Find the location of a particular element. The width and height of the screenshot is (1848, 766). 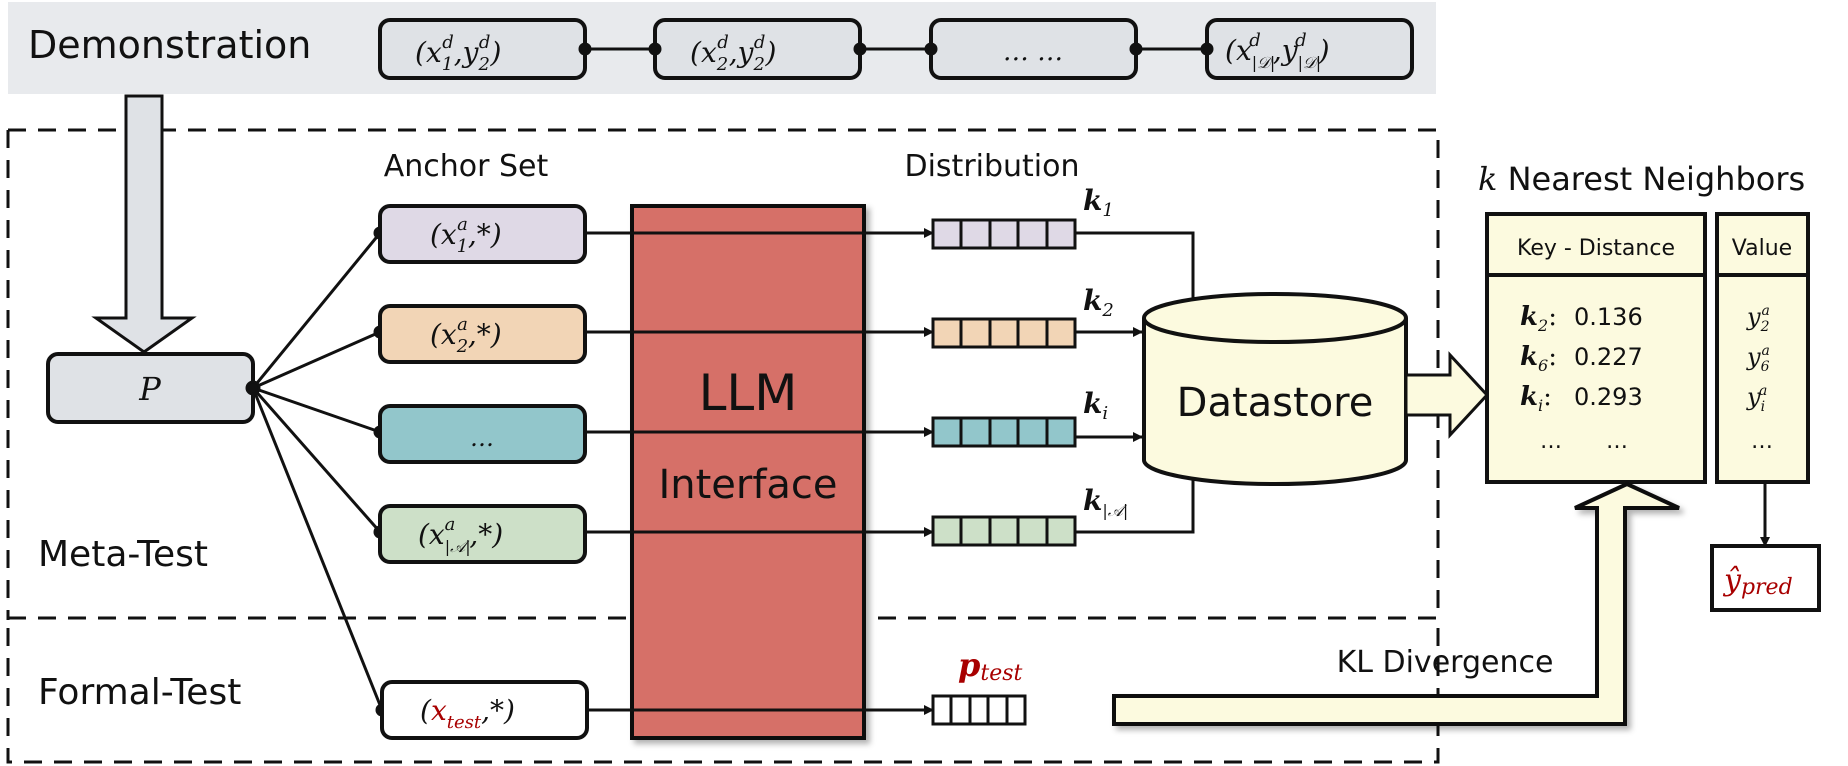

svg-text: y6a is located at coordinates (1758, 359).